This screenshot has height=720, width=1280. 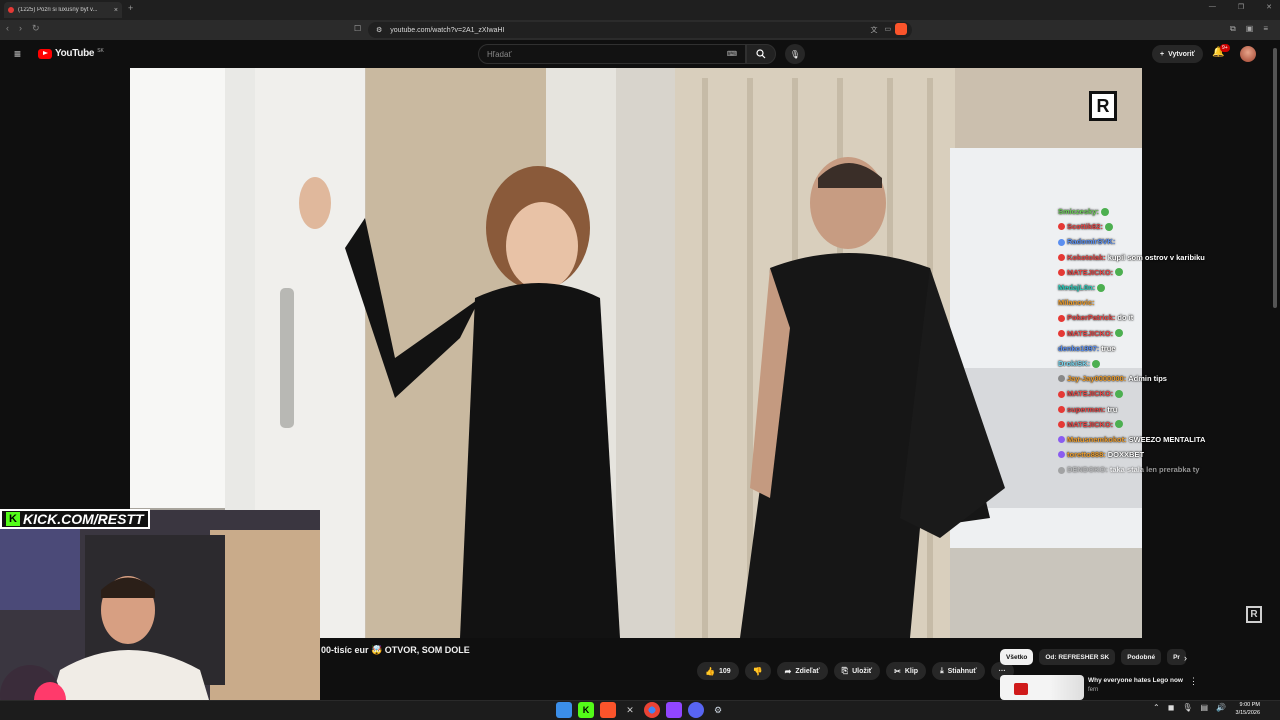 What do you see at coordinates (874, 30) in the screenshot?
I see `translate-icon: 文` at bounding box center [874, 30].